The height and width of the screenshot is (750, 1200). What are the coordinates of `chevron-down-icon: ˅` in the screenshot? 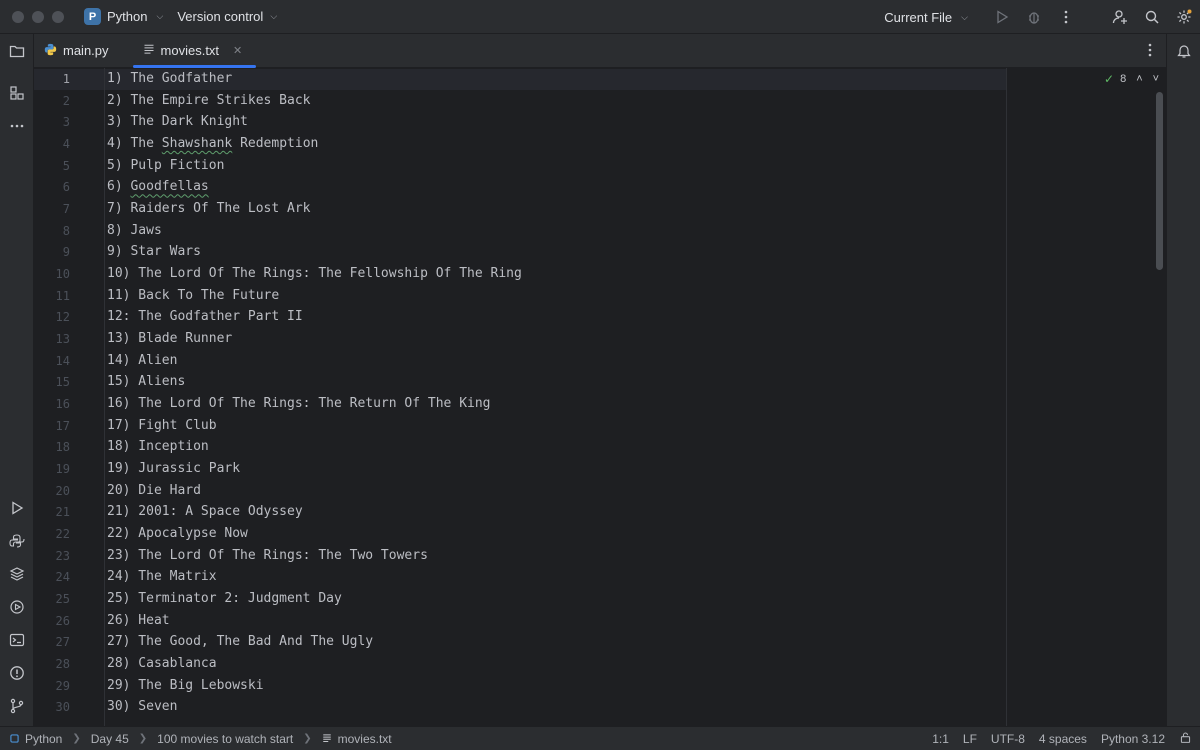 It's located at (1156, 79).